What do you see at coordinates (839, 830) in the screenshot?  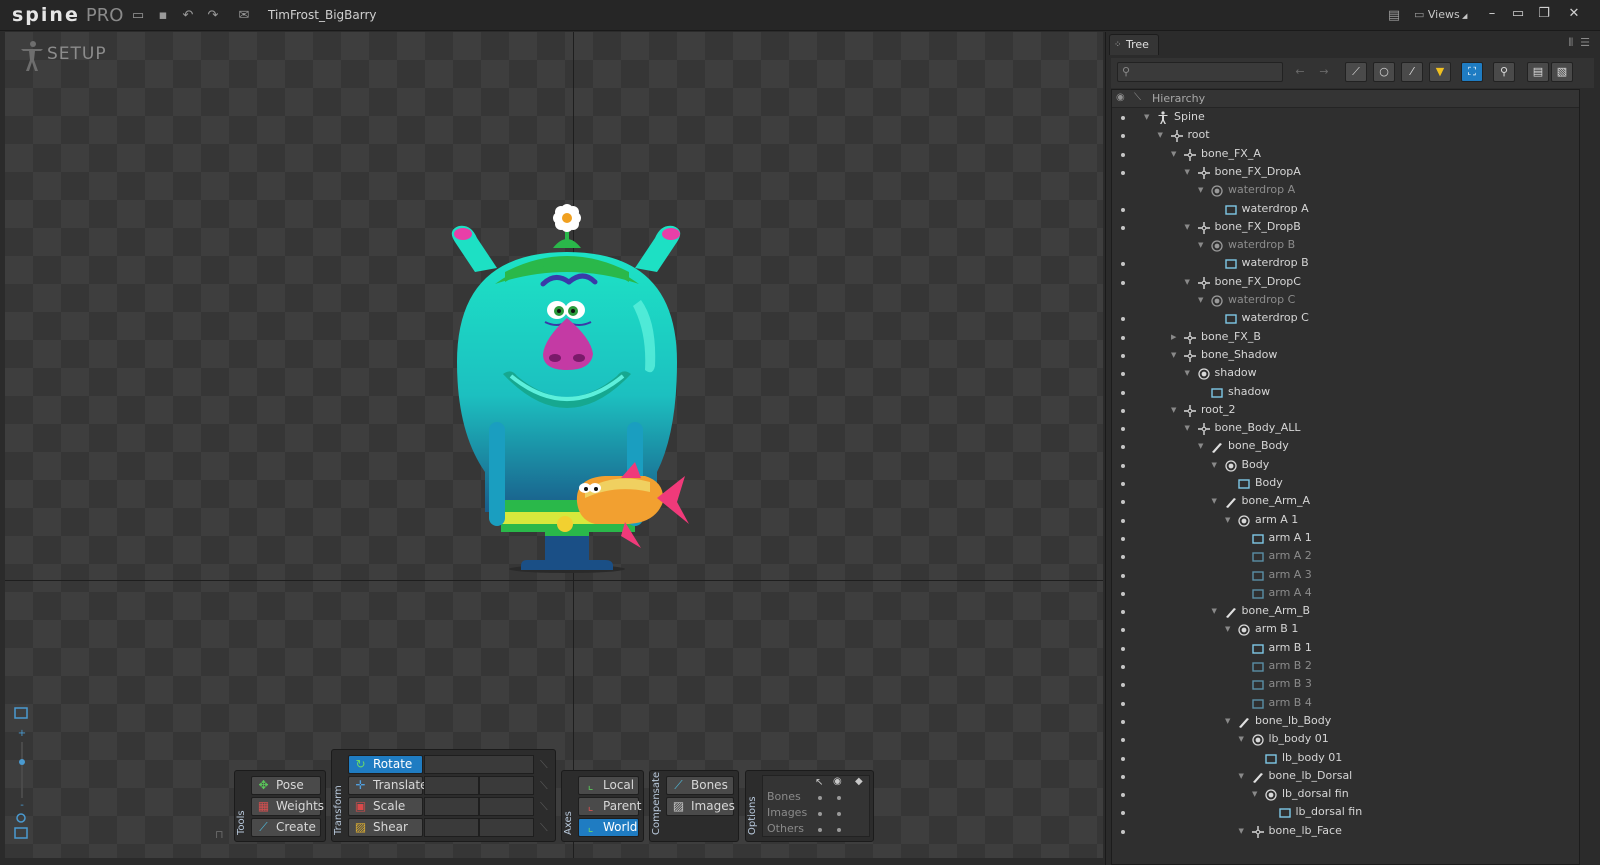 I see `others-visible-toggle` at bounding box center [839, 830].